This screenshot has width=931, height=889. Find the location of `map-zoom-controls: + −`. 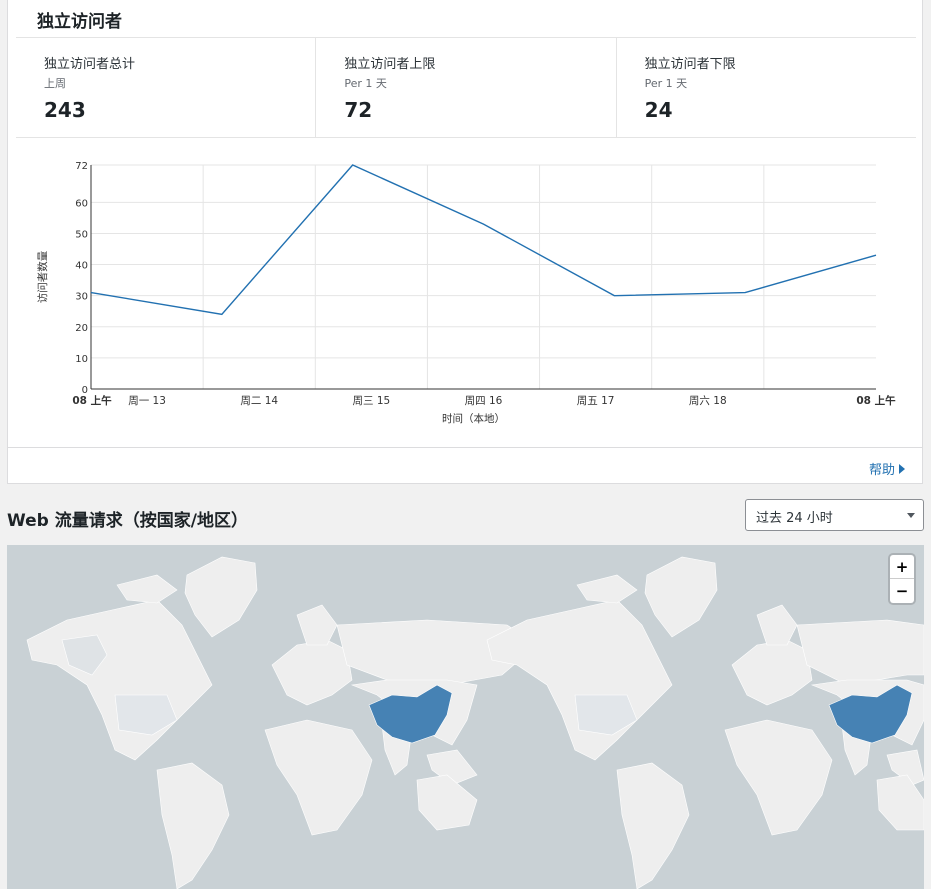

map-zoom-controls: + − is located at coordinates (902, 579).